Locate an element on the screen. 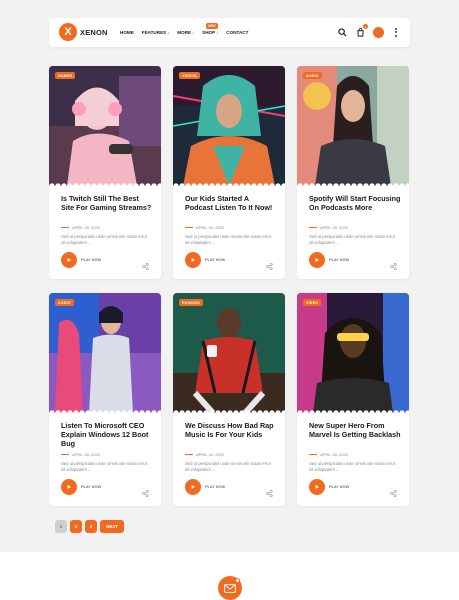 This screenshot has width=459, height=600. menu-item-features: FEATURES↓ is located at coordinates (156, 32).